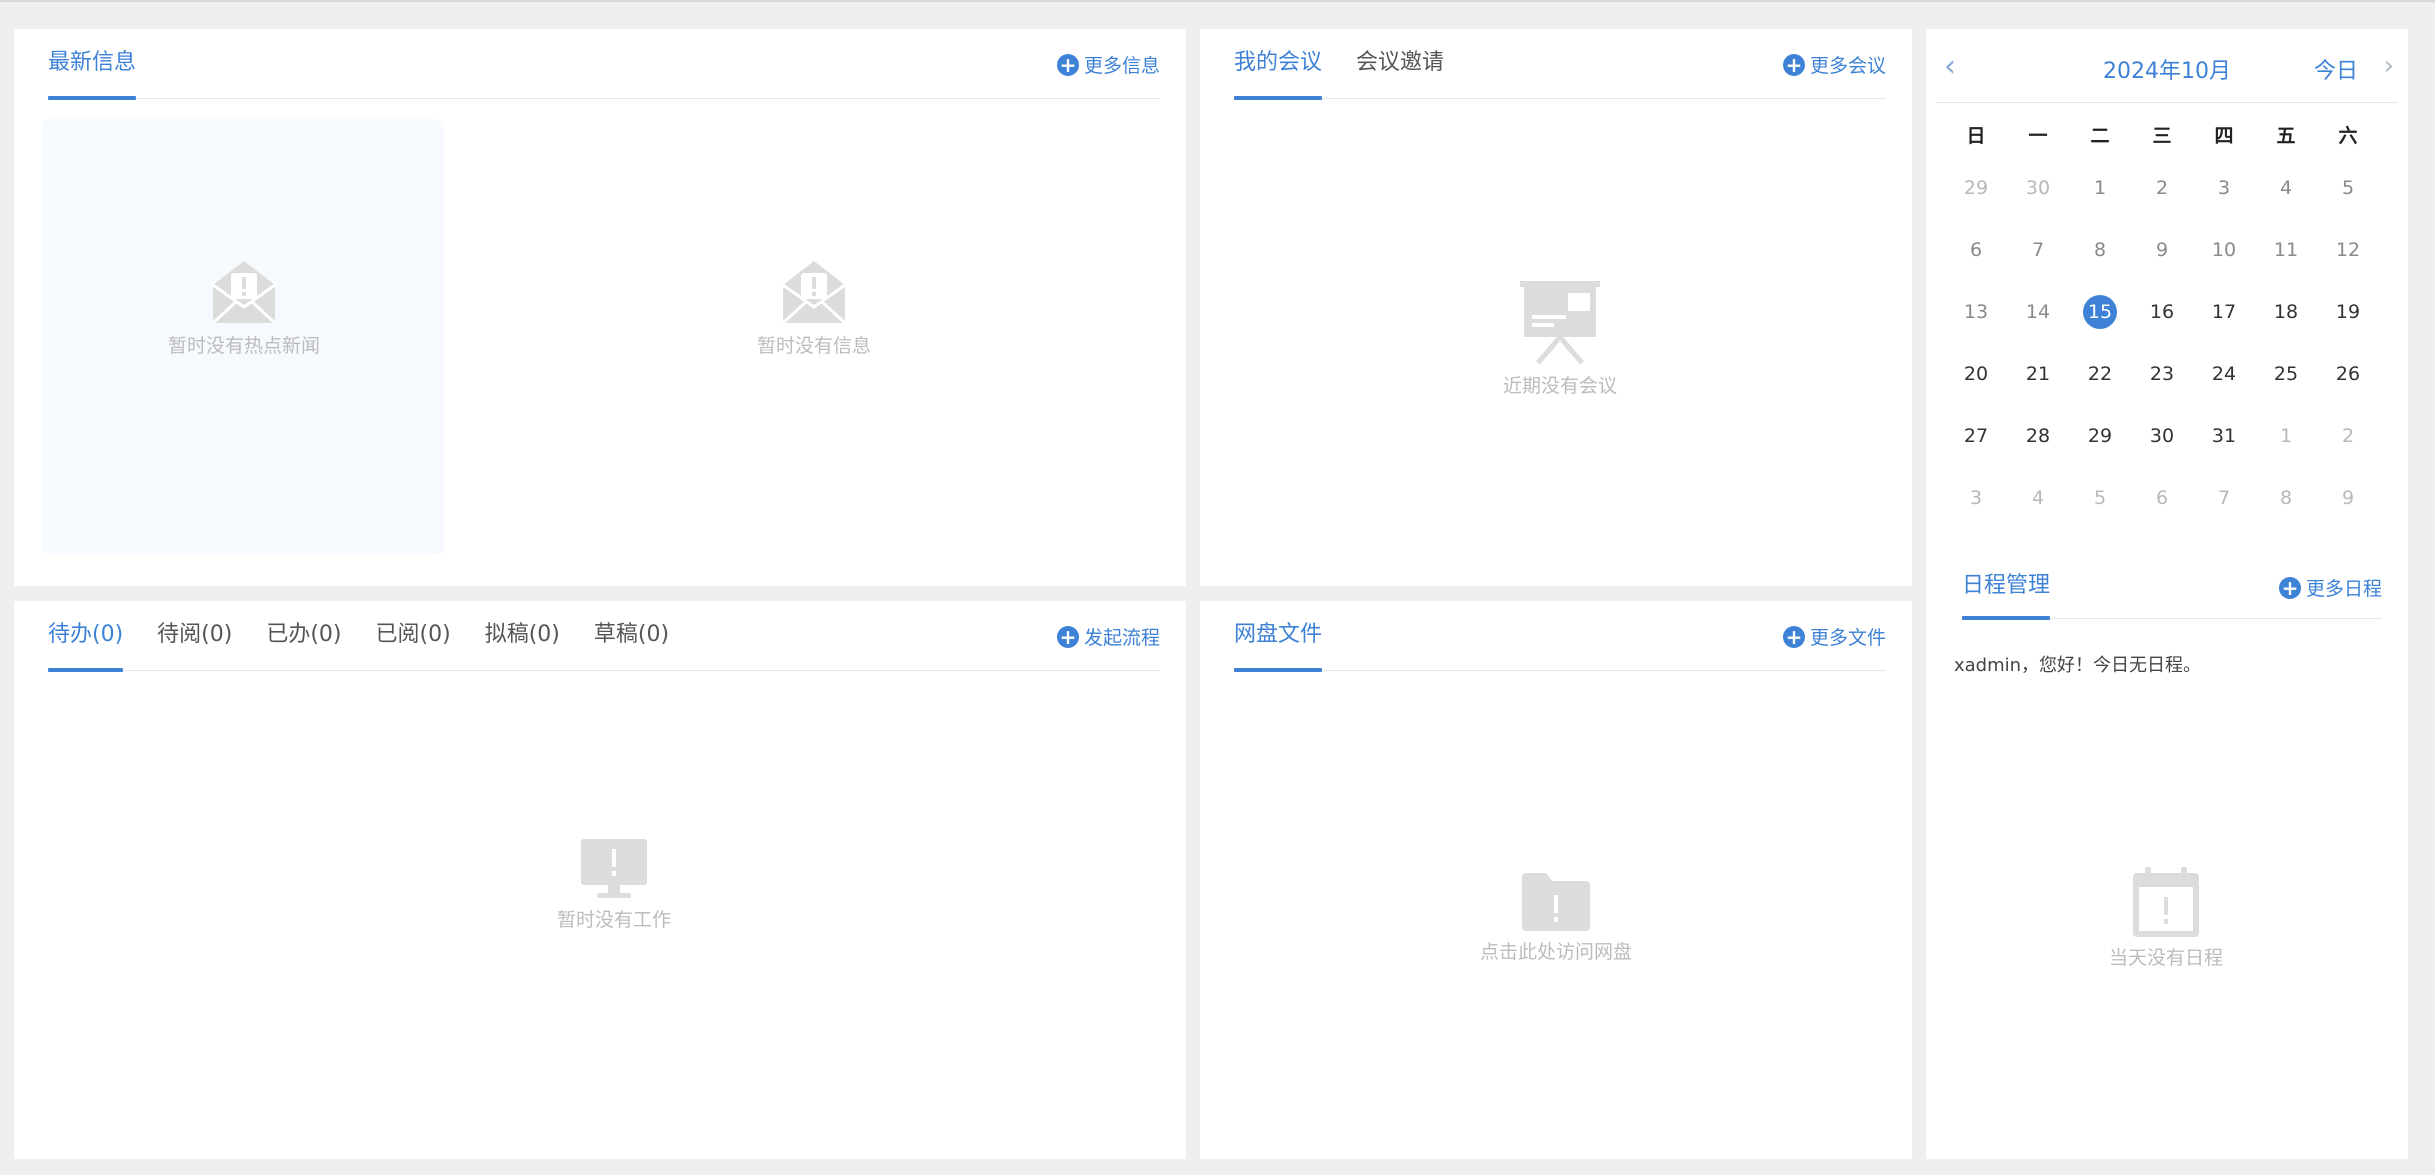  What do you see at coordinates (86, 636) in the screenshot?
I see `tab-todo: 待办(0)` at bounding box center [86, 636].